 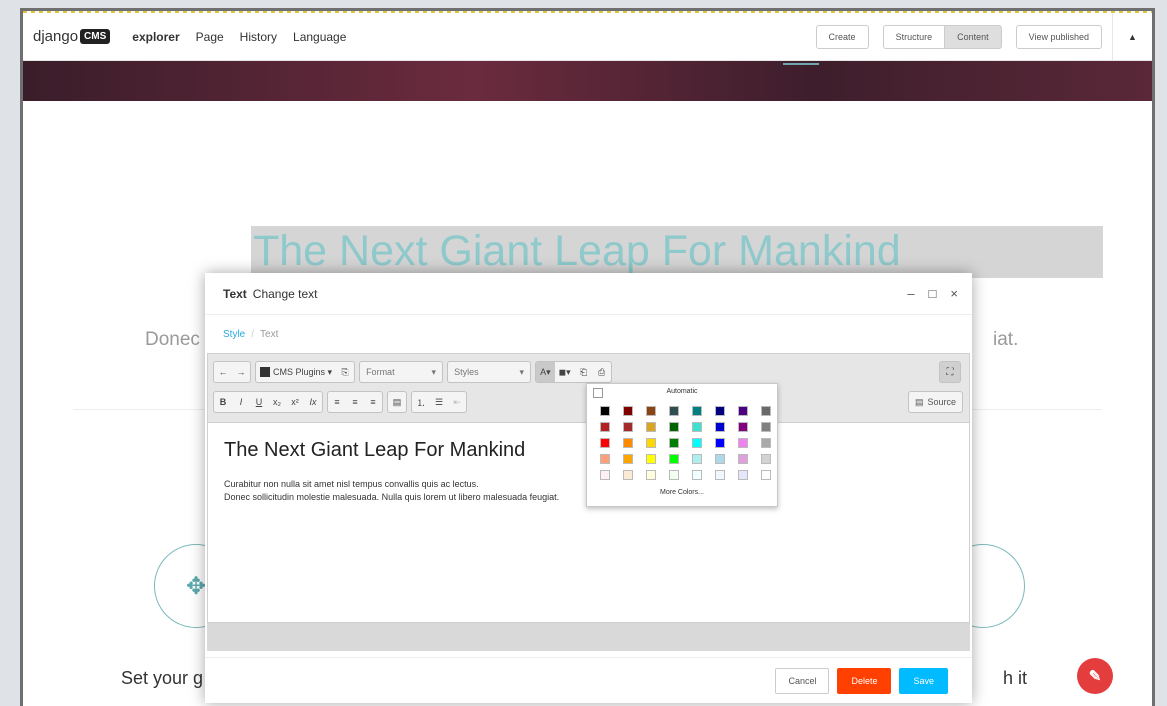 I want to click on bold-button: B, so click(x=223, y=402).